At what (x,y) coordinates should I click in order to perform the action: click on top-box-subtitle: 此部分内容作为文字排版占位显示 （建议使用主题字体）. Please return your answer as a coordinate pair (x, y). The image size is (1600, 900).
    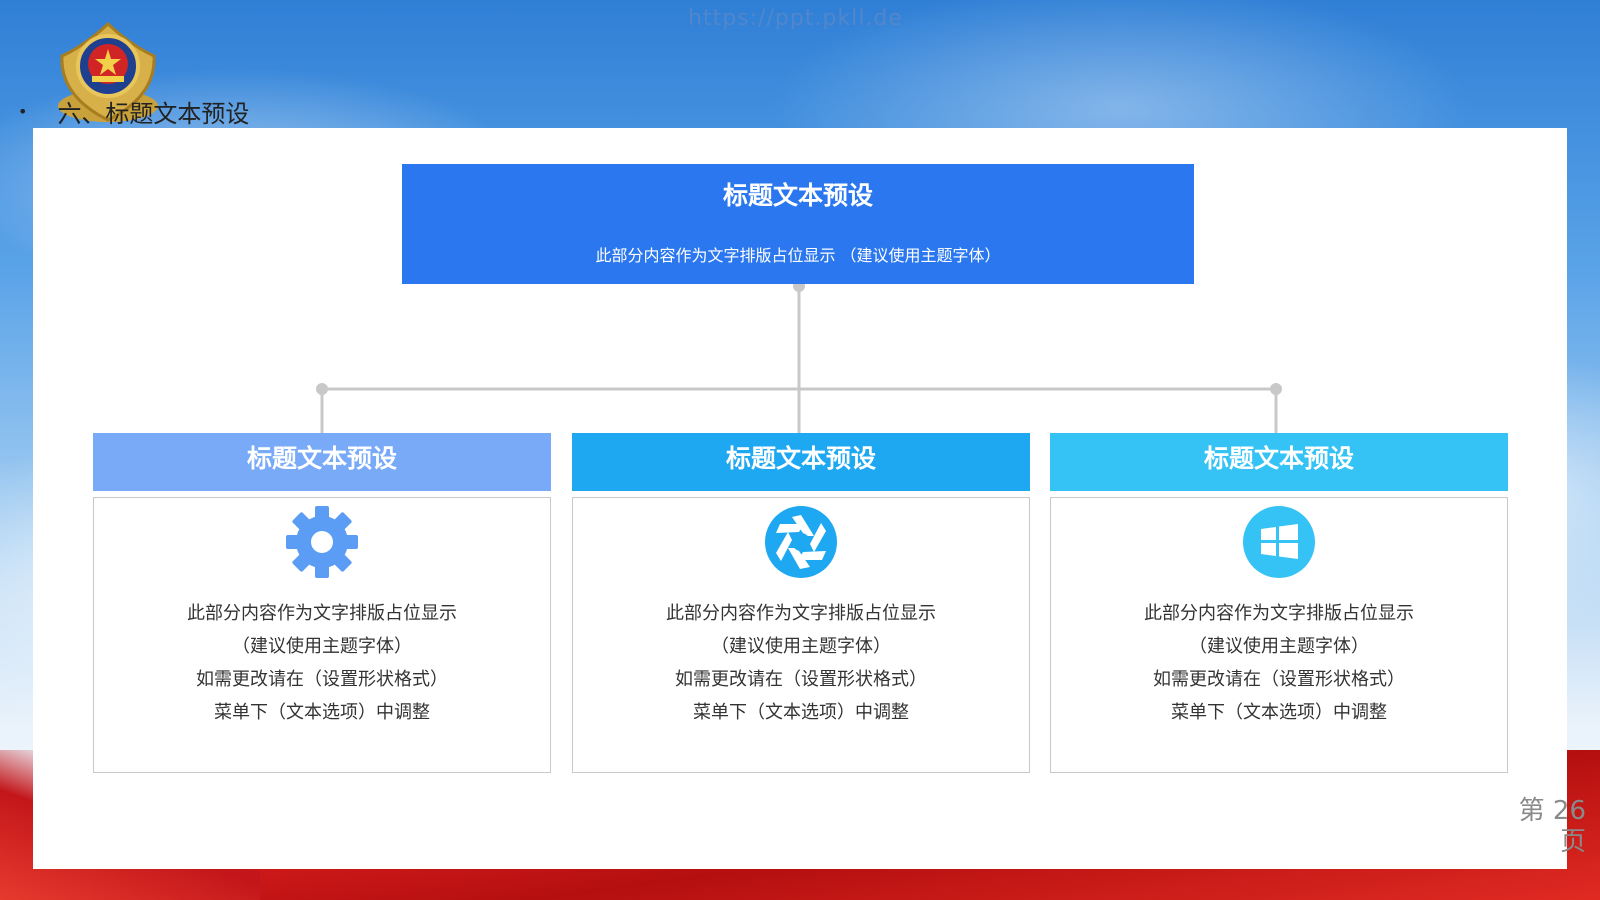
    Looking at the image, I should click on (798, 255).